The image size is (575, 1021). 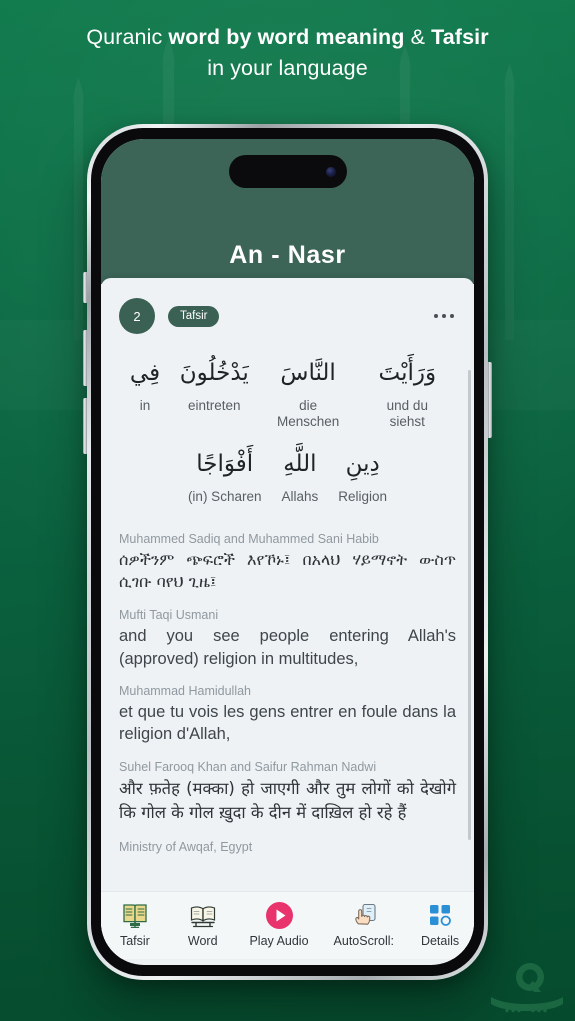 What do you see at coordinates (186, 846) in the screenshot?
I see `translation-author: Ministry of Awqaf, Egypt` at bounding box center [186, 846].